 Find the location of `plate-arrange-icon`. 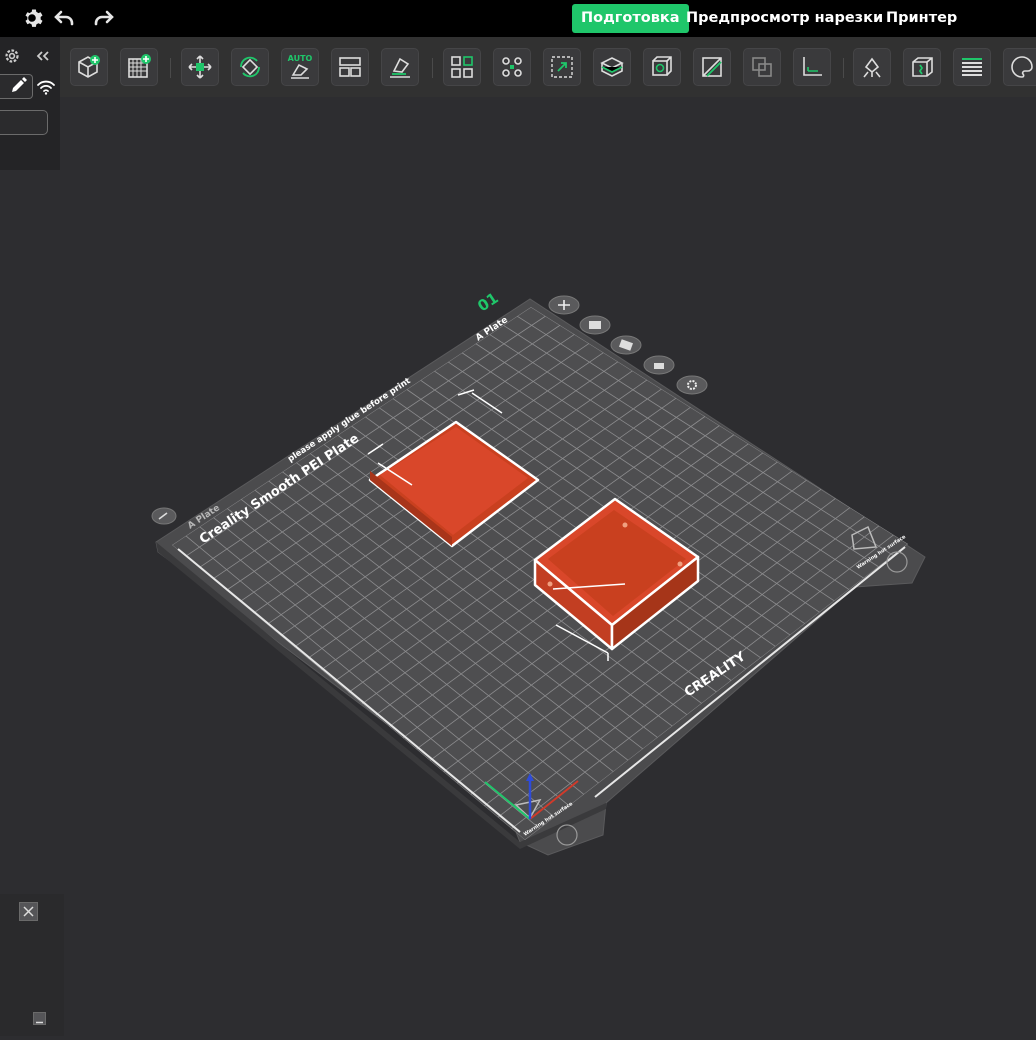

plate-arrange-icon is located at coordinates (595, 325).